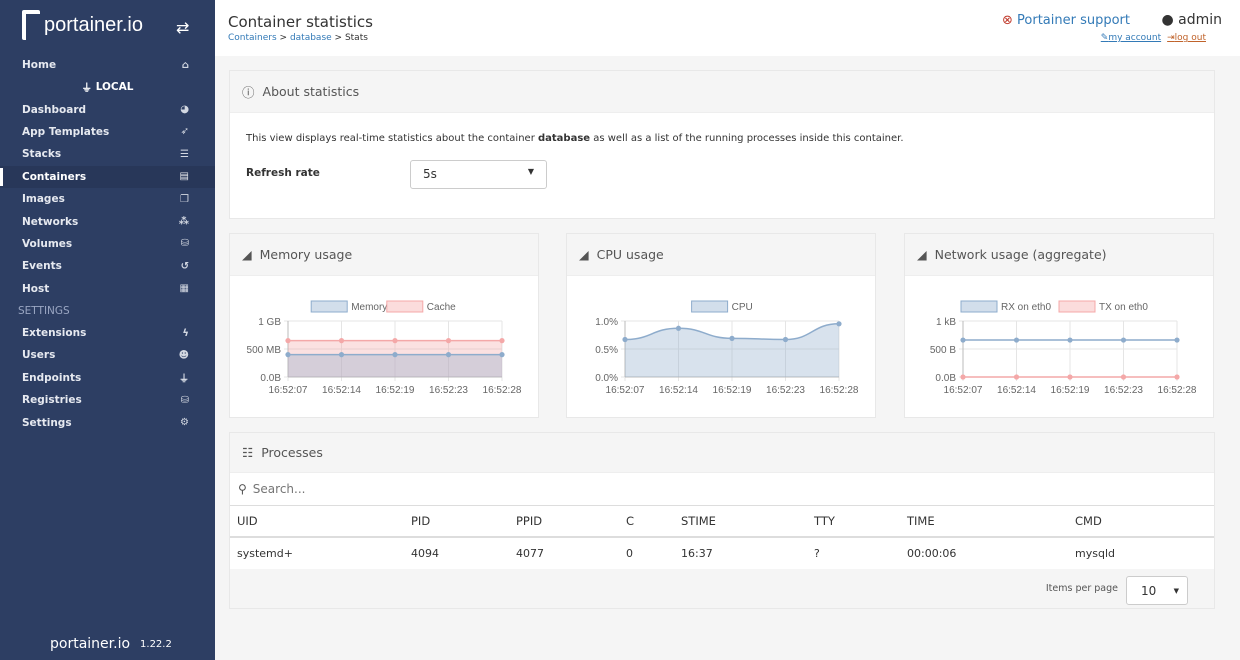 Image resolution: width=1240 pixels, height=660 pixels. What do you see at coordinates (747, 521) in the screenshot?
I see `column-header: STIME` at bounding box center [747, 521].